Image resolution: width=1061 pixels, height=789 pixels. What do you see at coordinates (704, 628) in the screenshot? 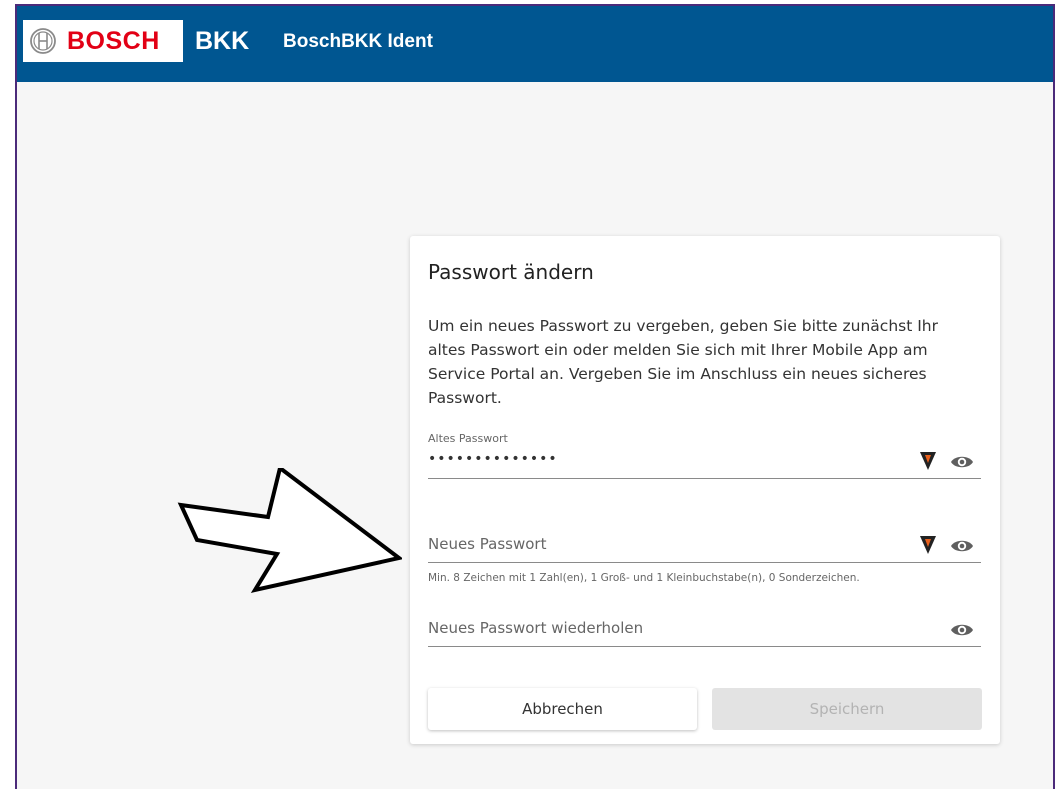
I see `repeat-password-field: Neues Passwort wiederholen` at bounding box center [704, 628].